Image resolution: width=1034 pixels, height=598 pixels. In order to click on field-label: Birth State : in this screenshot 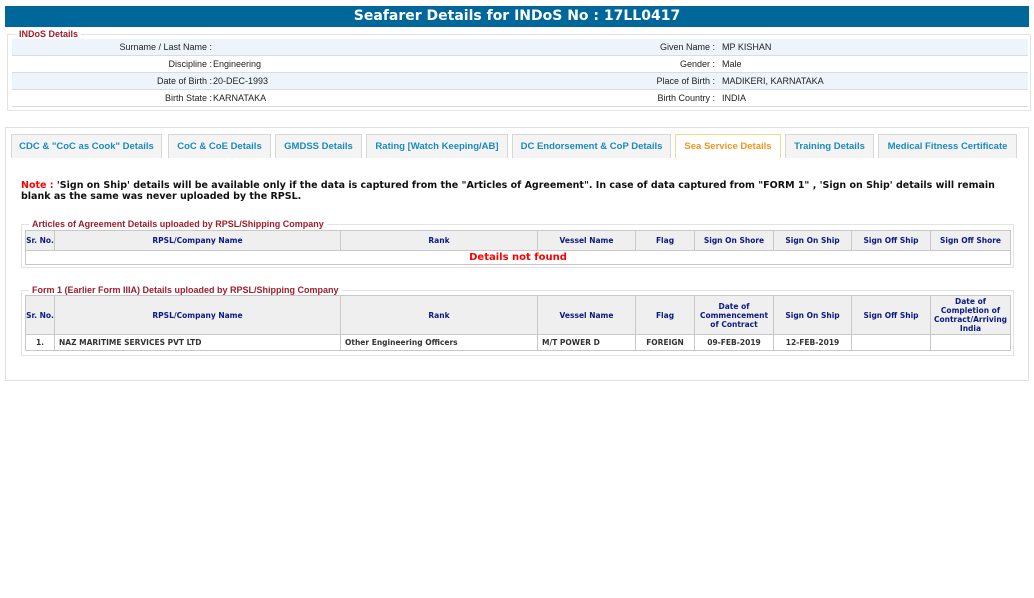, I will do `click(188, 98)`.